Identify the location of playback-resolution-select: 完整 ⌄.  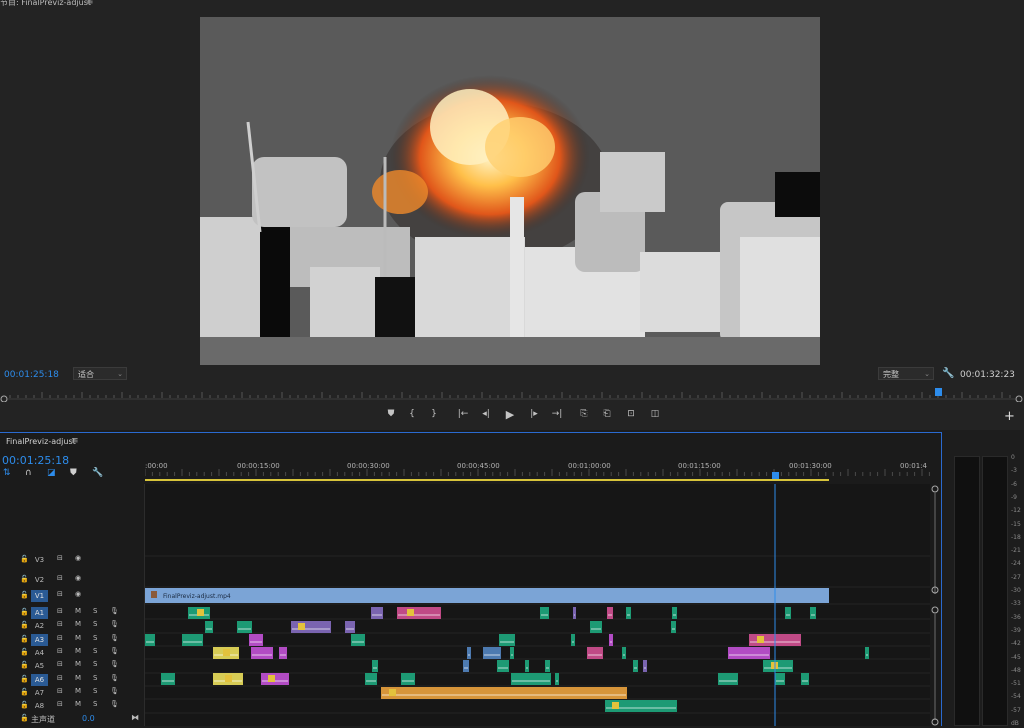
(906, 373).